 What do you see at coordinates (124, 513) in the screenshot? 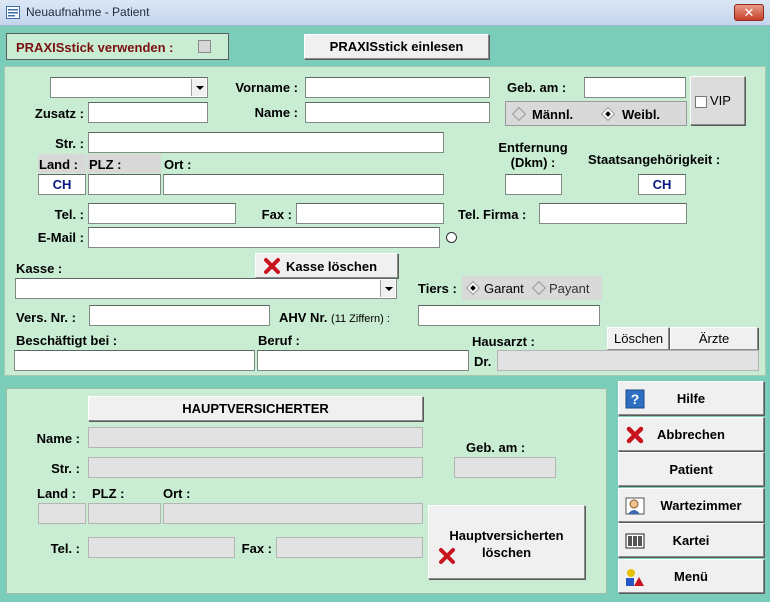
I see `insured-plz-input` at bounding box center [124, 513].